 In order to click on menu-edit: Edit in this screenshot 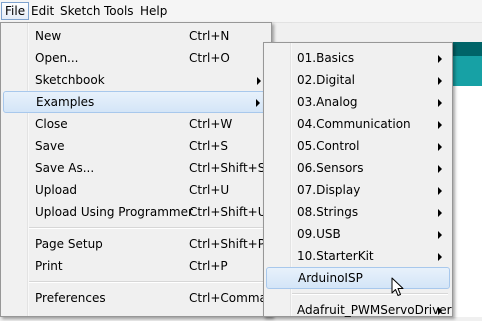, I will do `click(42, 11)`.